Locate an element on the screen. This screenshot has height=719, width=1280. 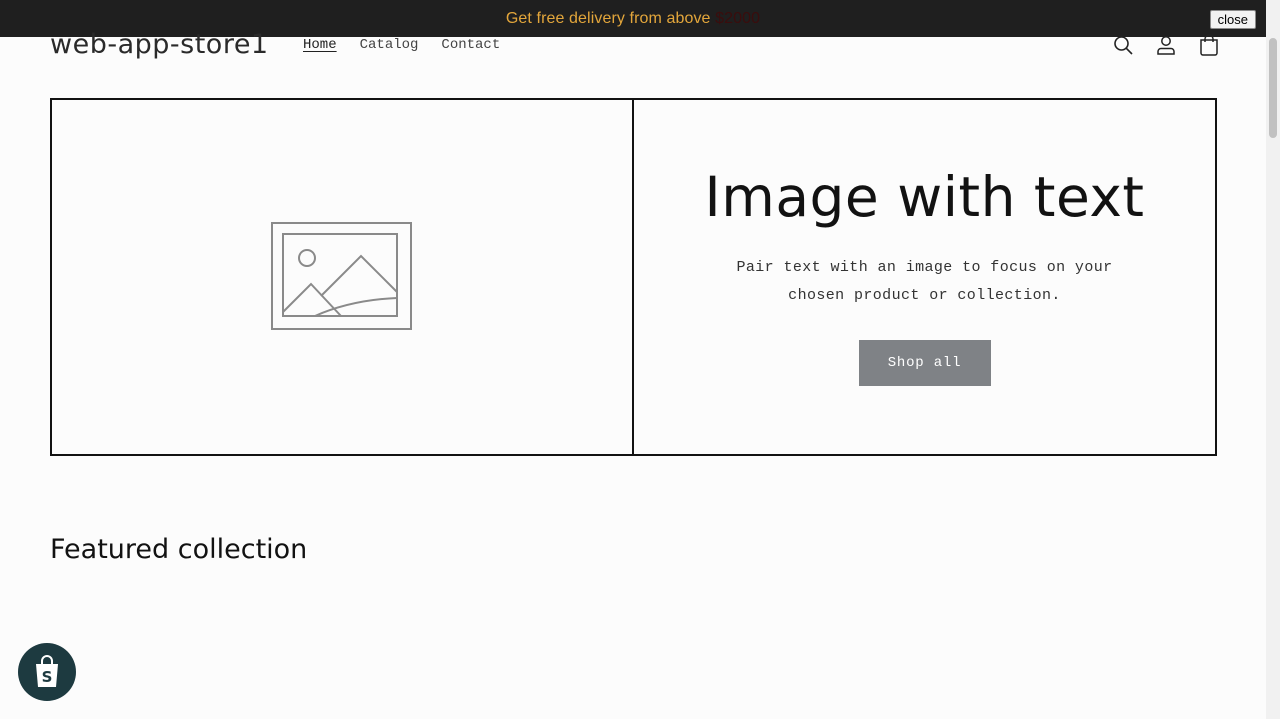
svg-text: S is located at coordinates (47, 677).